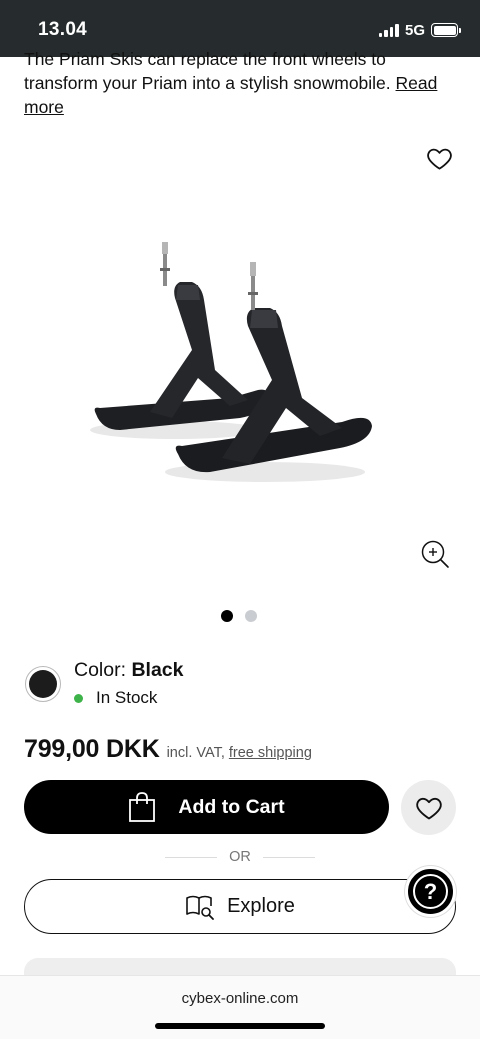 The width and height of the screenshot is (480, 1039). I want to click on swatch-fill, so click(43, 684).